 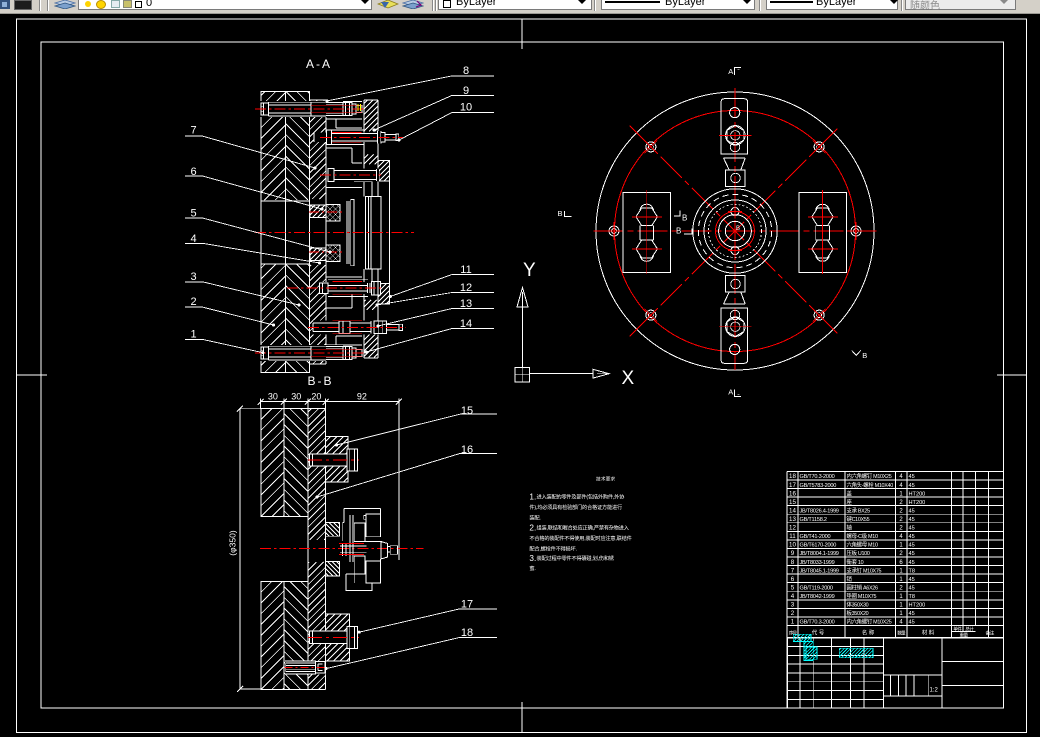 What do you see at coordinates (855, 562) in the screenshot?
I see `svg-text: 衛套 10` at bounding box center [855, 562].